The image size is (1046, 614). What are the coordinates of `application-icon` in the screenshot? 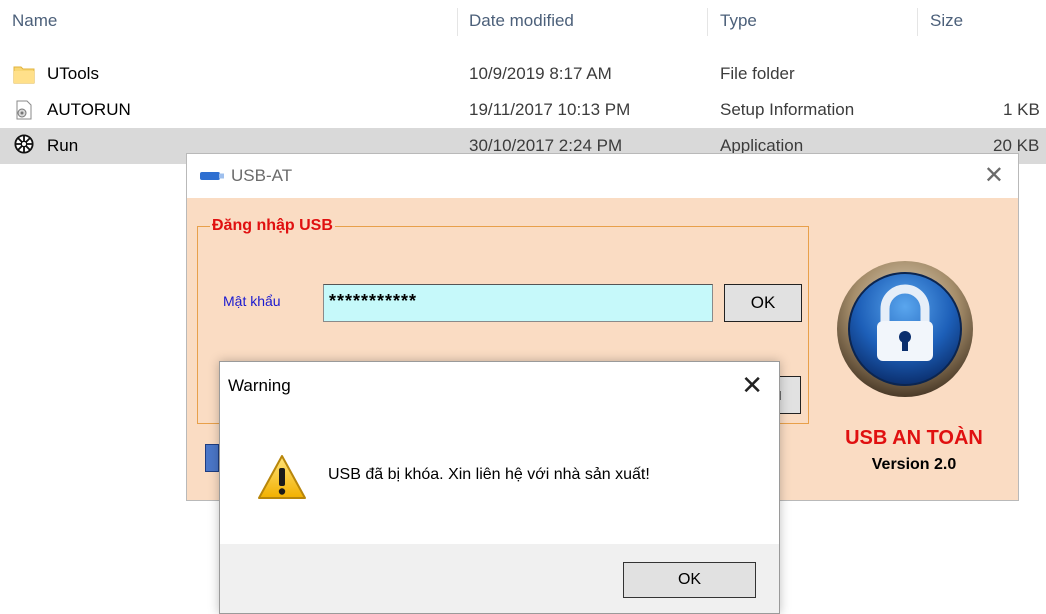 It's located at (24, 144).